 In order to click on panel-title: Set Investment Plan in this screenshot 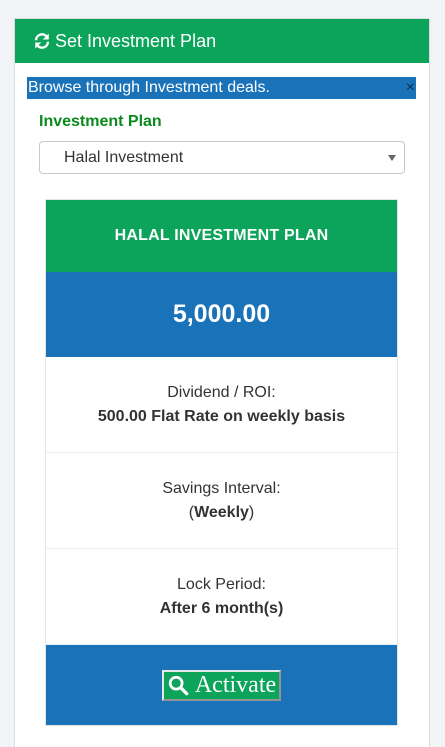, I will do `click(136, 40)`.